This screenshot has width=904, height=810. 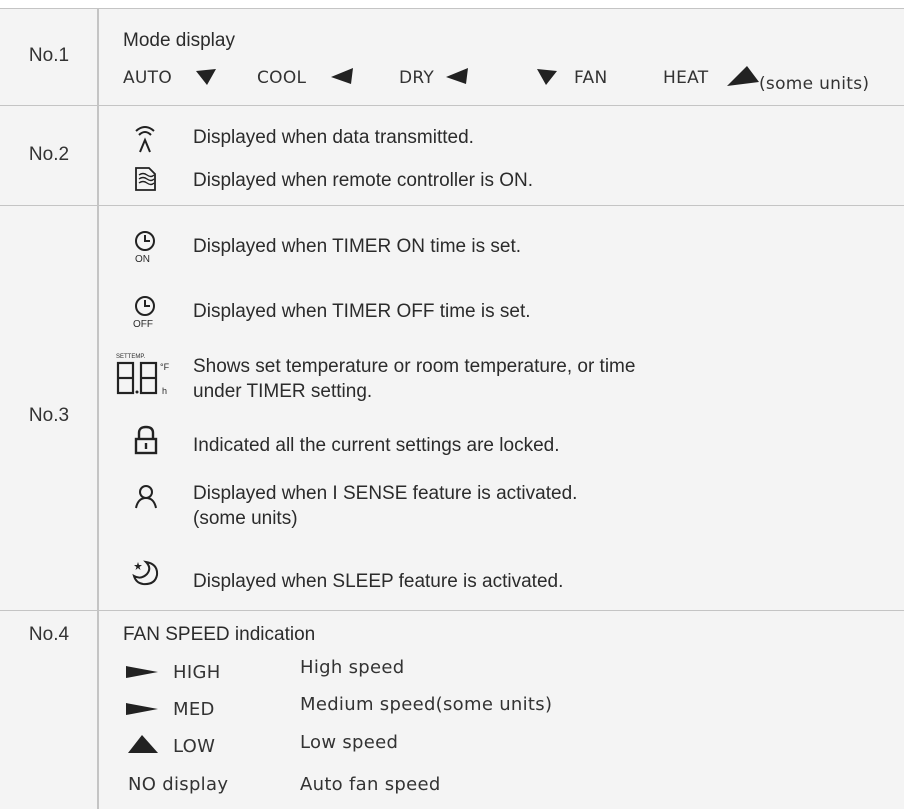 I want to click on mode-fan-label: FAN, so click(x=591, y=78).